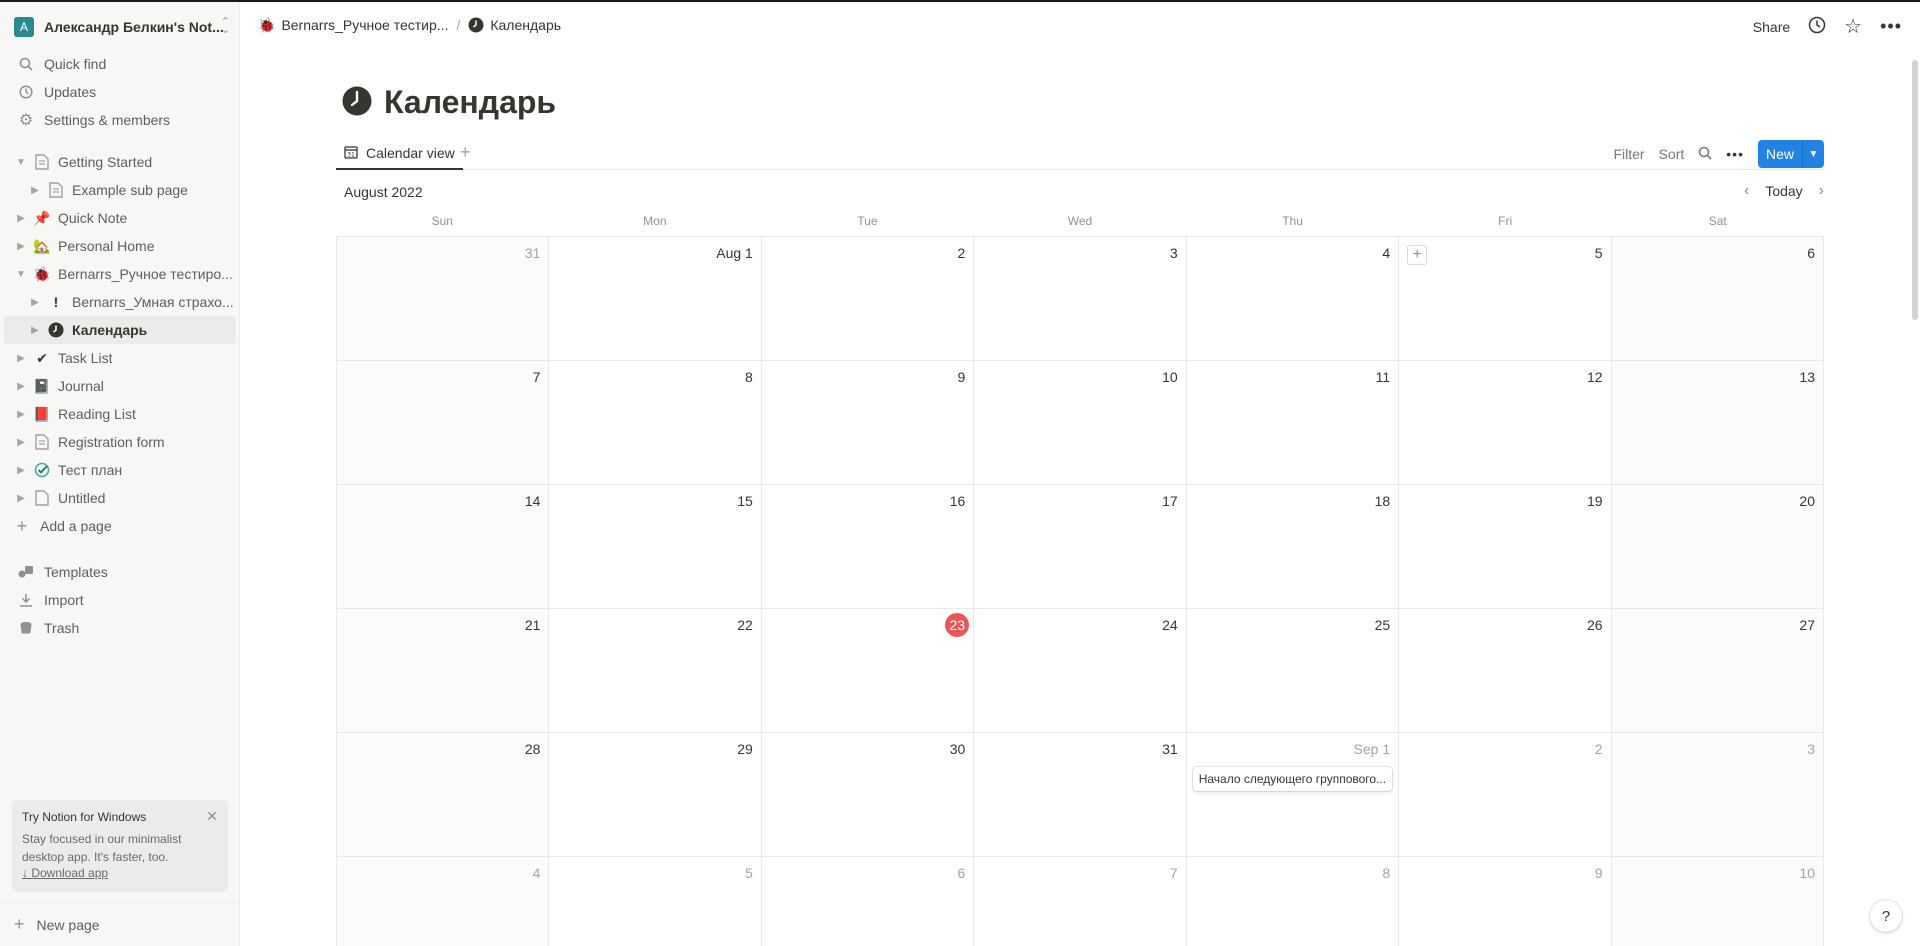 The width and height of the screenshot is (1920, 946). What do you see at coordinates (868, 547) in the screenshot?
I see `calendar-day-cell: 16` at bounding box center [868, 547].